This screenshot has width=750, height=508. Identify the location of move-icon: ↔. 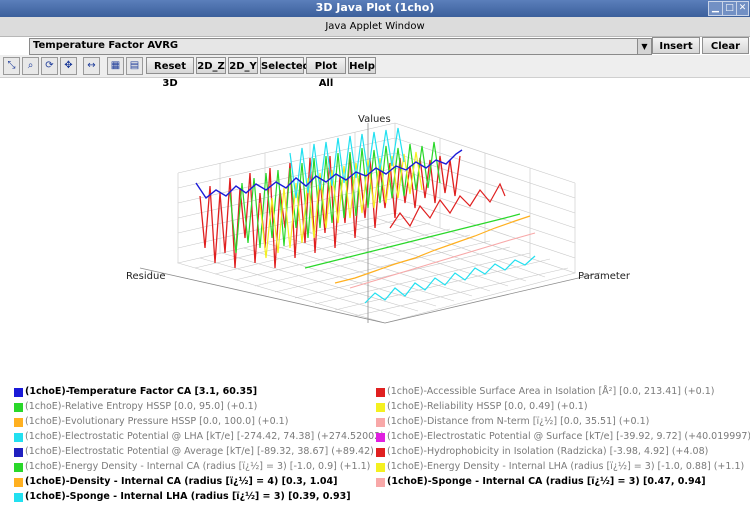
(91, 66).